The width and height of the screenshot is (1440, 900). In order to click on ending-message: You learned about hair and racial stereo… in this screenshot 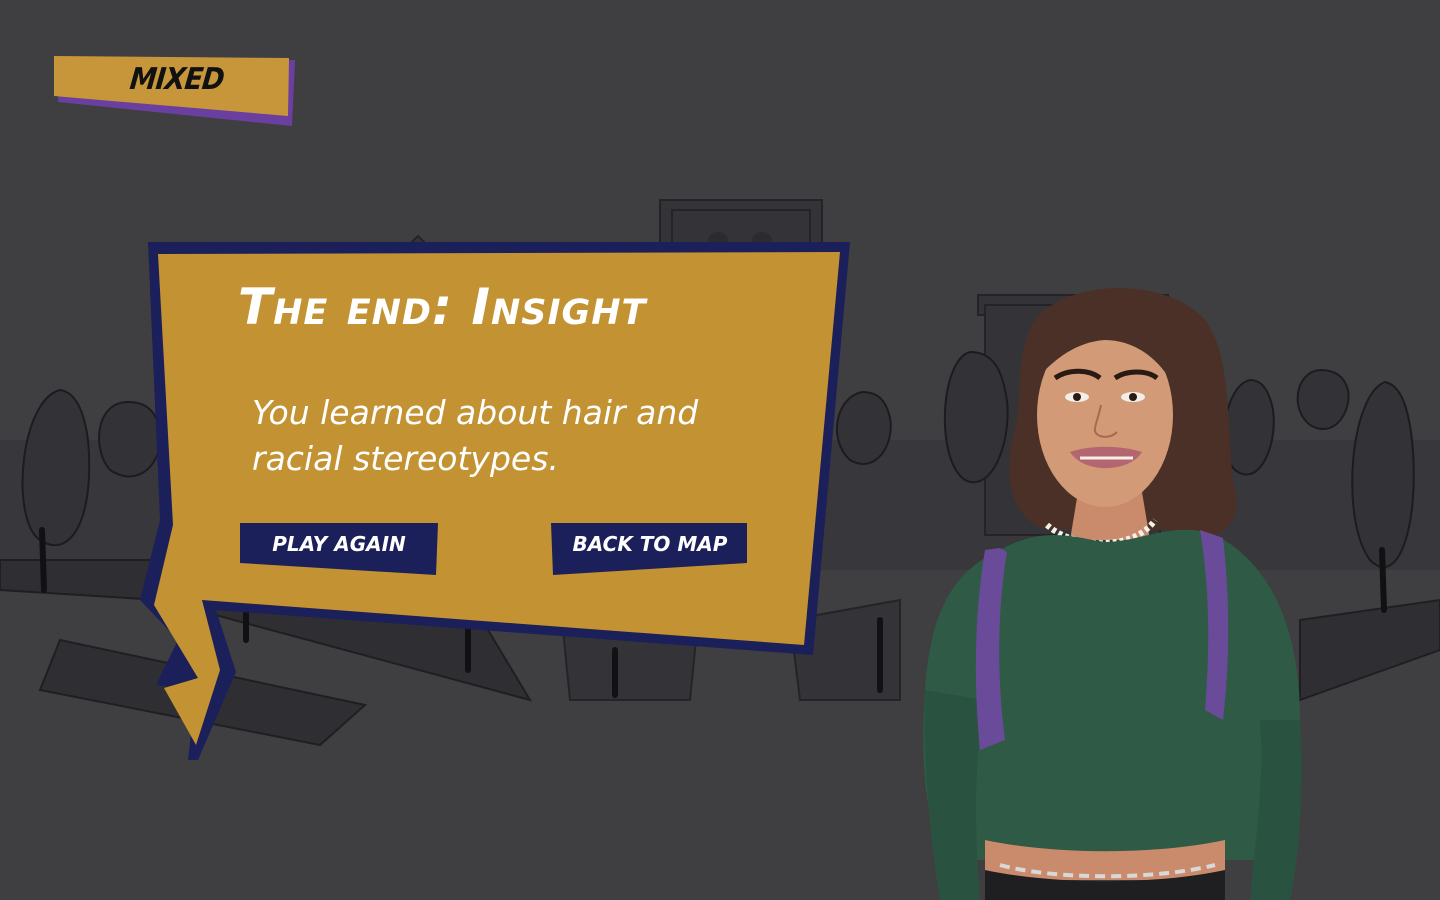, I will do `click(475, 435)`.